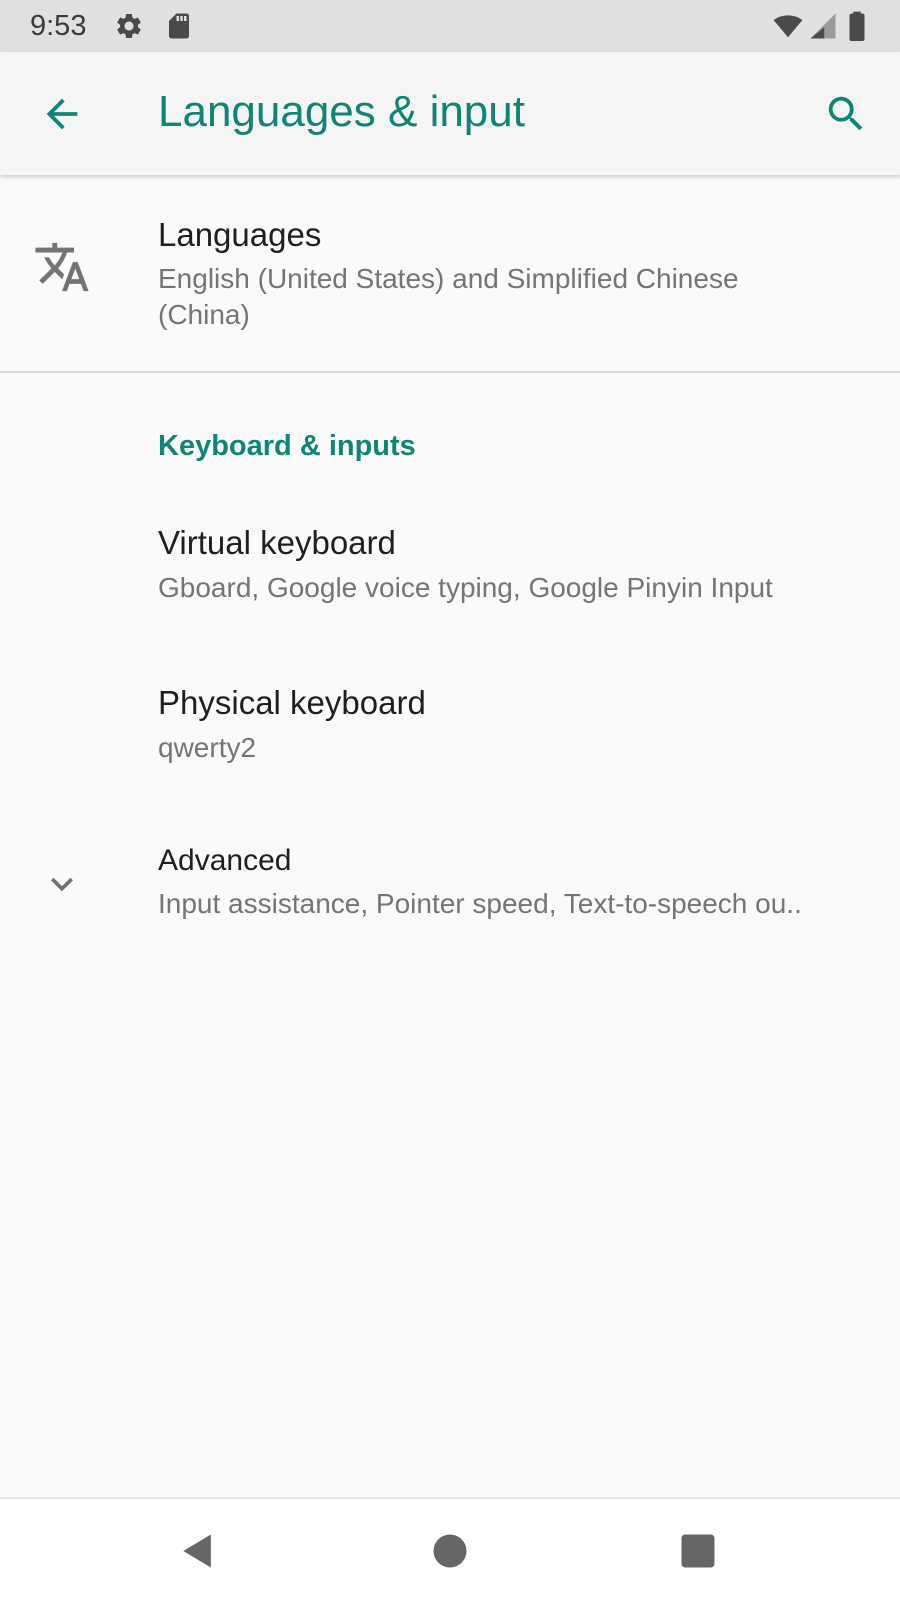  What do you see at coordinates (287, 446) in the screenshot?
I see `keyboard-inputs-header: Keyboard & inputs` at bounding box center [287, 446].